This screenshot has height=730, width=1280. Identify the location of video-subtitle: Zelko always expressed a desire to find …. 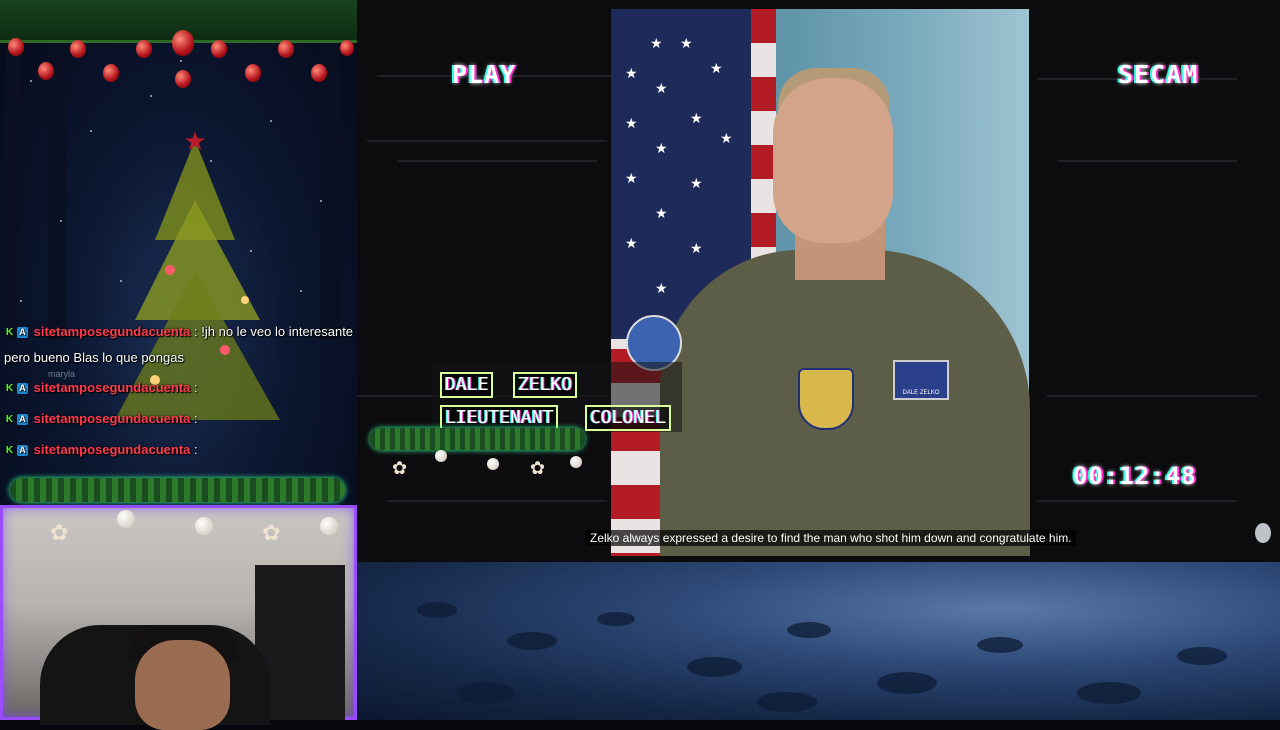
(831, 538).